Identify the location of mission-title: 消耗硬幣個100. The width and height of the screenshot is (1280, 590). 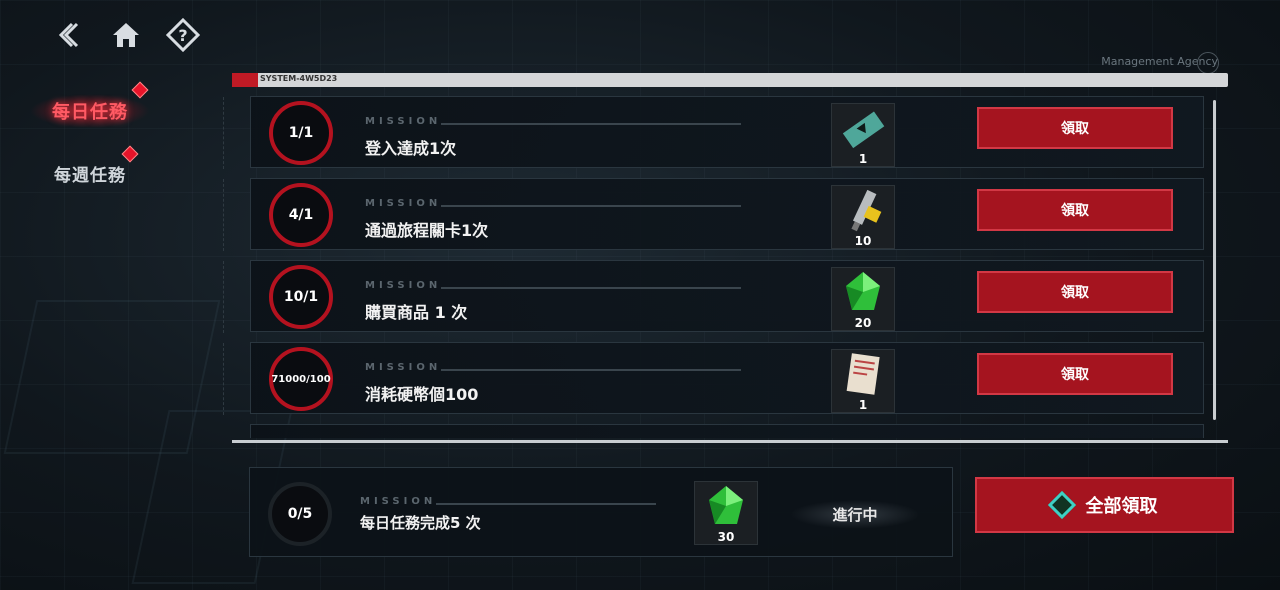
(422, 394).